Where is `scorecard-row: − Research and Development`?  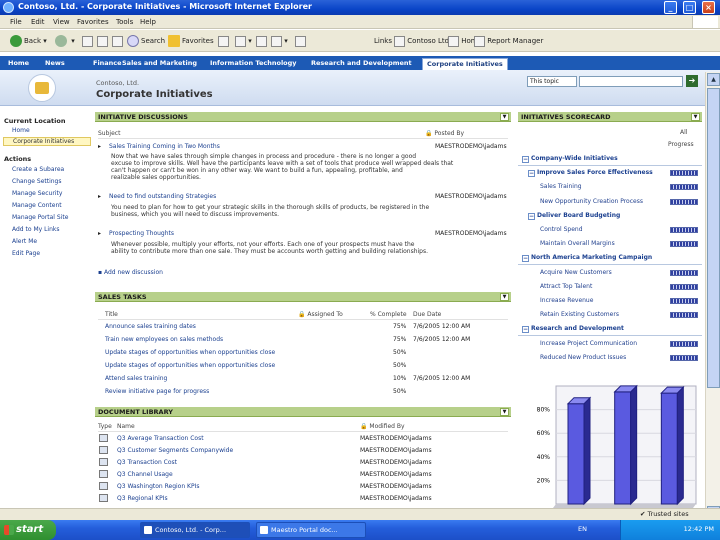 scorecard-row: − Research and Development is located at coordinates (610, 329).